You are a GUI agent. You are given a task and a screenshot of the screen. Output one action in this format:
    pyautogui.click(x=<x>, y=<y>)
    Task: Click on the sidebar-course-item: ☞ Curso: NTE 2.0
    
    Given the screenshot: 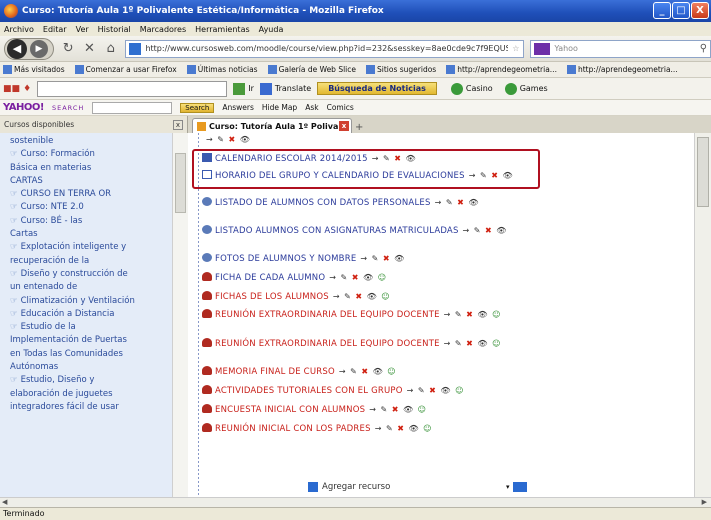 What is the action you would take?
    pyautogui.click(x=91, y=207)
    